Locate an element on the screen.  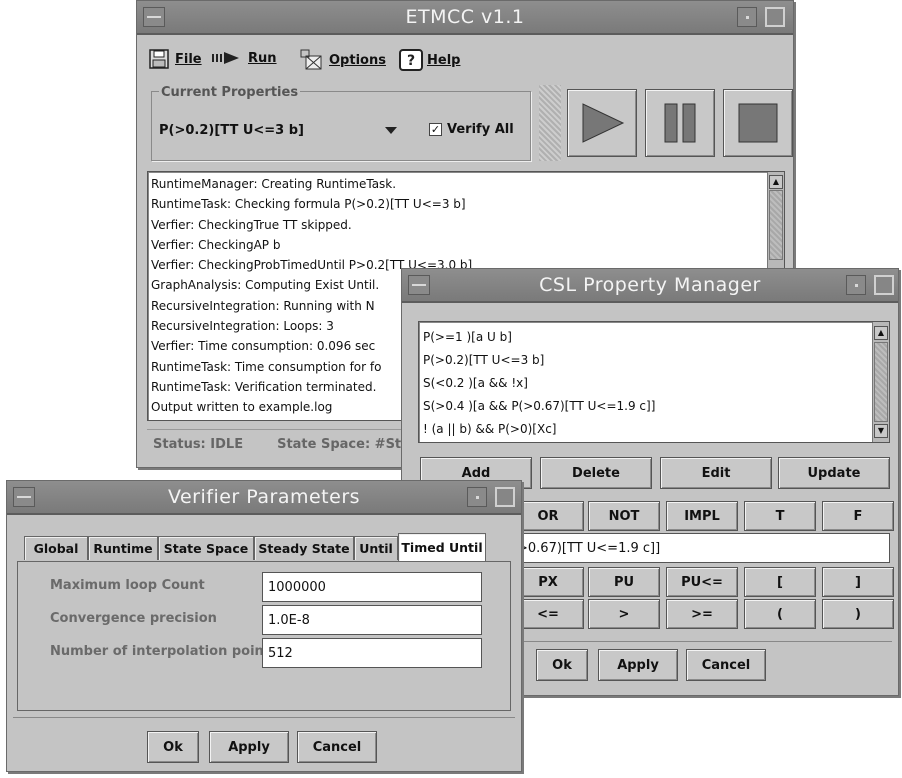
formula-input: >0.67)[TT U<=1.9 c]] is located at coordinates (701, 548).